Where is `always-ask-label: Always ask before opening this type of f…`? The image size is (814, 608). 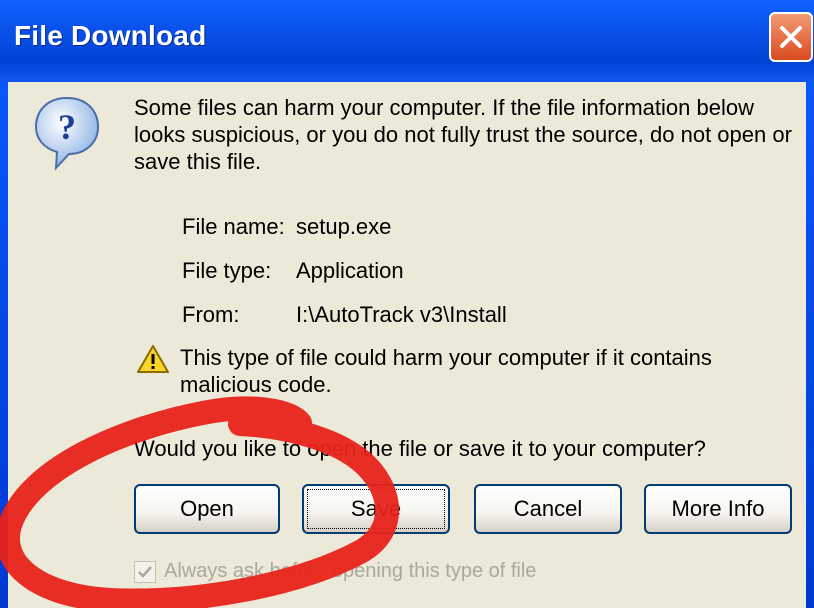 always-ask-label: Always ask before opening this type of f… is located at coordinates (350, 571).